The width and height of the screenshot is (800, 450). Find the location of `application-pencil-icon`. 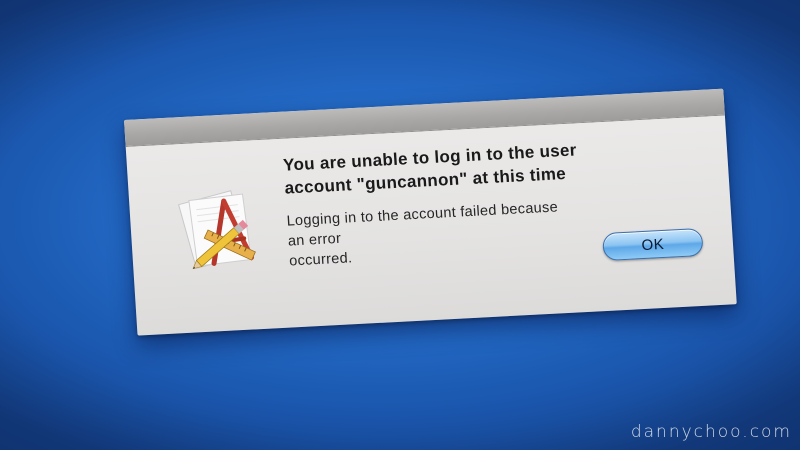

application-pencil-icon is located at coordinates (219, 231).